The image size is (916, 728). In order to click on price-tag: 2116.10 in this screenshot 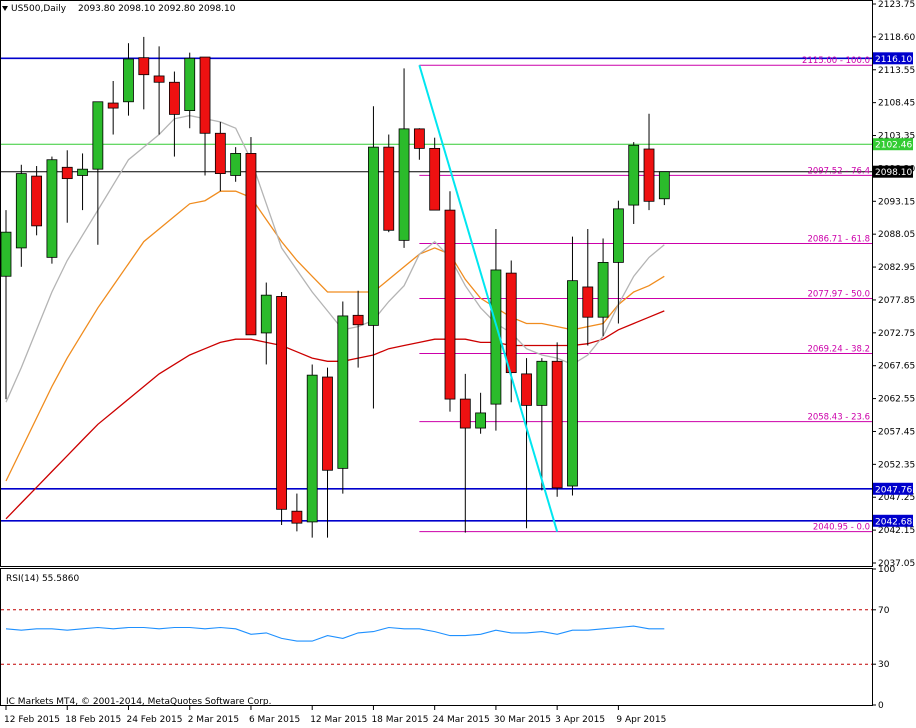, I will do `click(893, 58)`.